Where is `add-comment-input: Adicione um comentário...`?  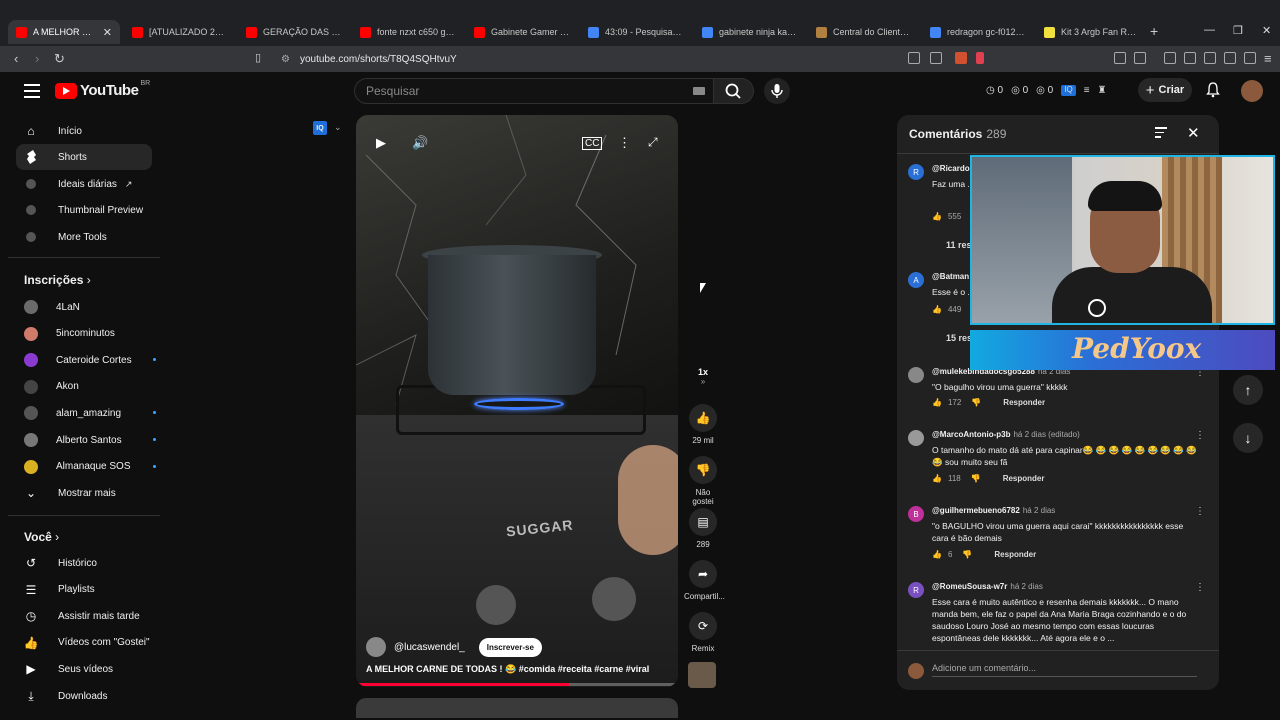
add-comment-input: Adicione um comentário... is located at coordinates (1064, 670).